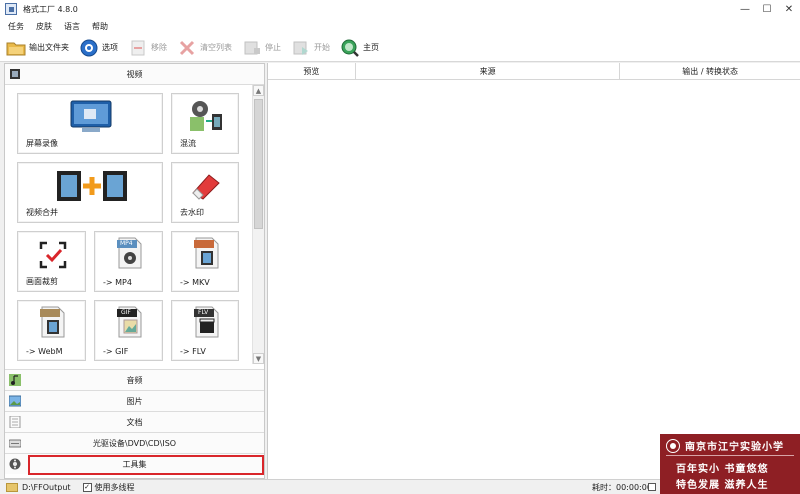  I want to click on menu-help: 帮助, so click(100, 26).